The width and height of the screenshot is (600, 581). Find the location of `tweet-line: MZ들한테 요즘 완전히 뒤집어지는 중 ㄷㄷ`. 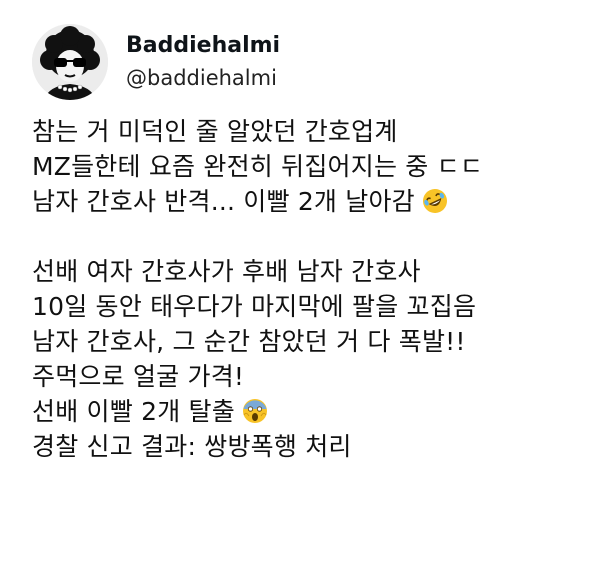

tweet-line: MZ들한테 요즘 완전히 뒤집어지는 중 ㄷㄷ is located at coordinates (258, 166).